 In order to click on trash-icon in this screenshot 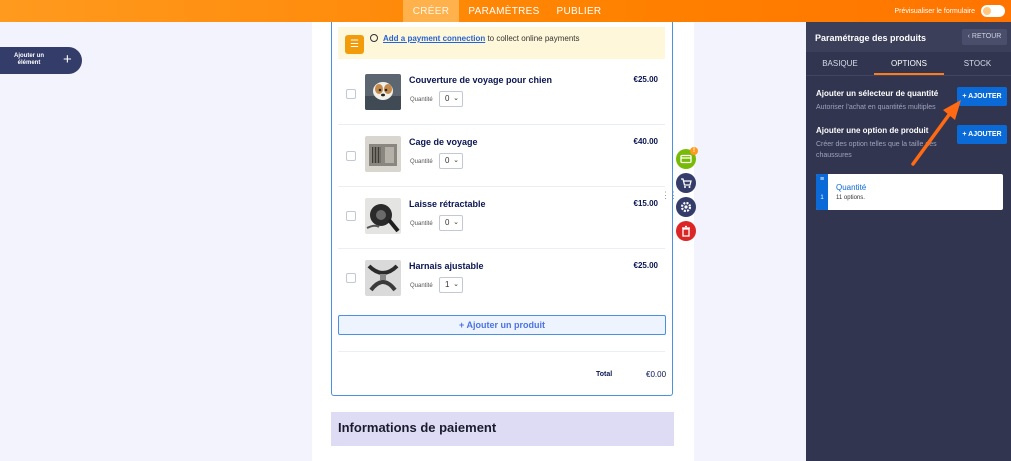, I will do `click(686, 231)`.